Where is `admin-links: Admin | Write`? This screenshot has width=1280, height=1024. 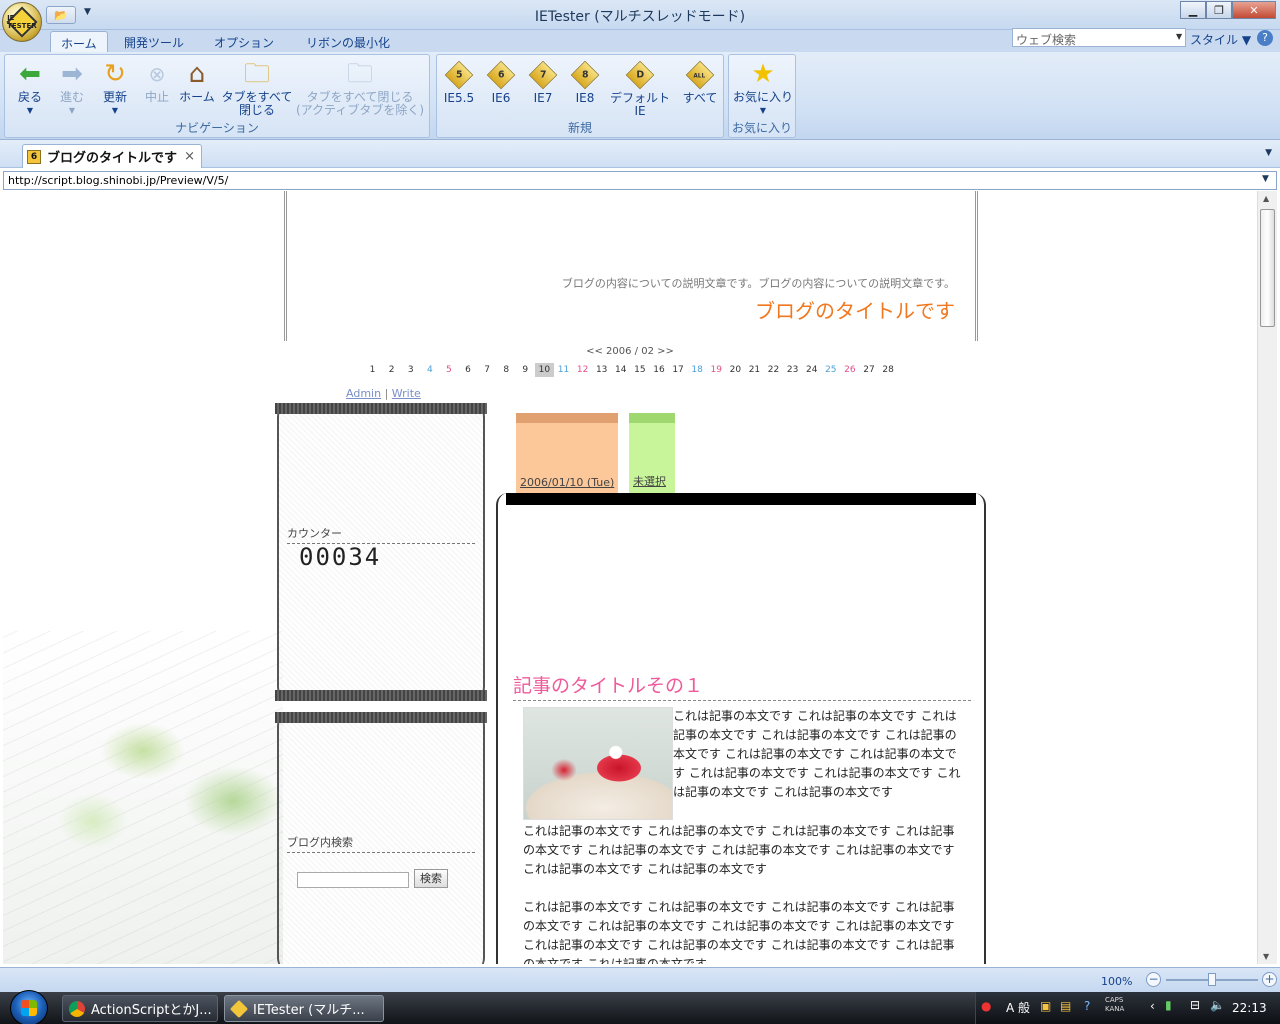
admin-links: Admin | Write is located at coordinates (383, 393).